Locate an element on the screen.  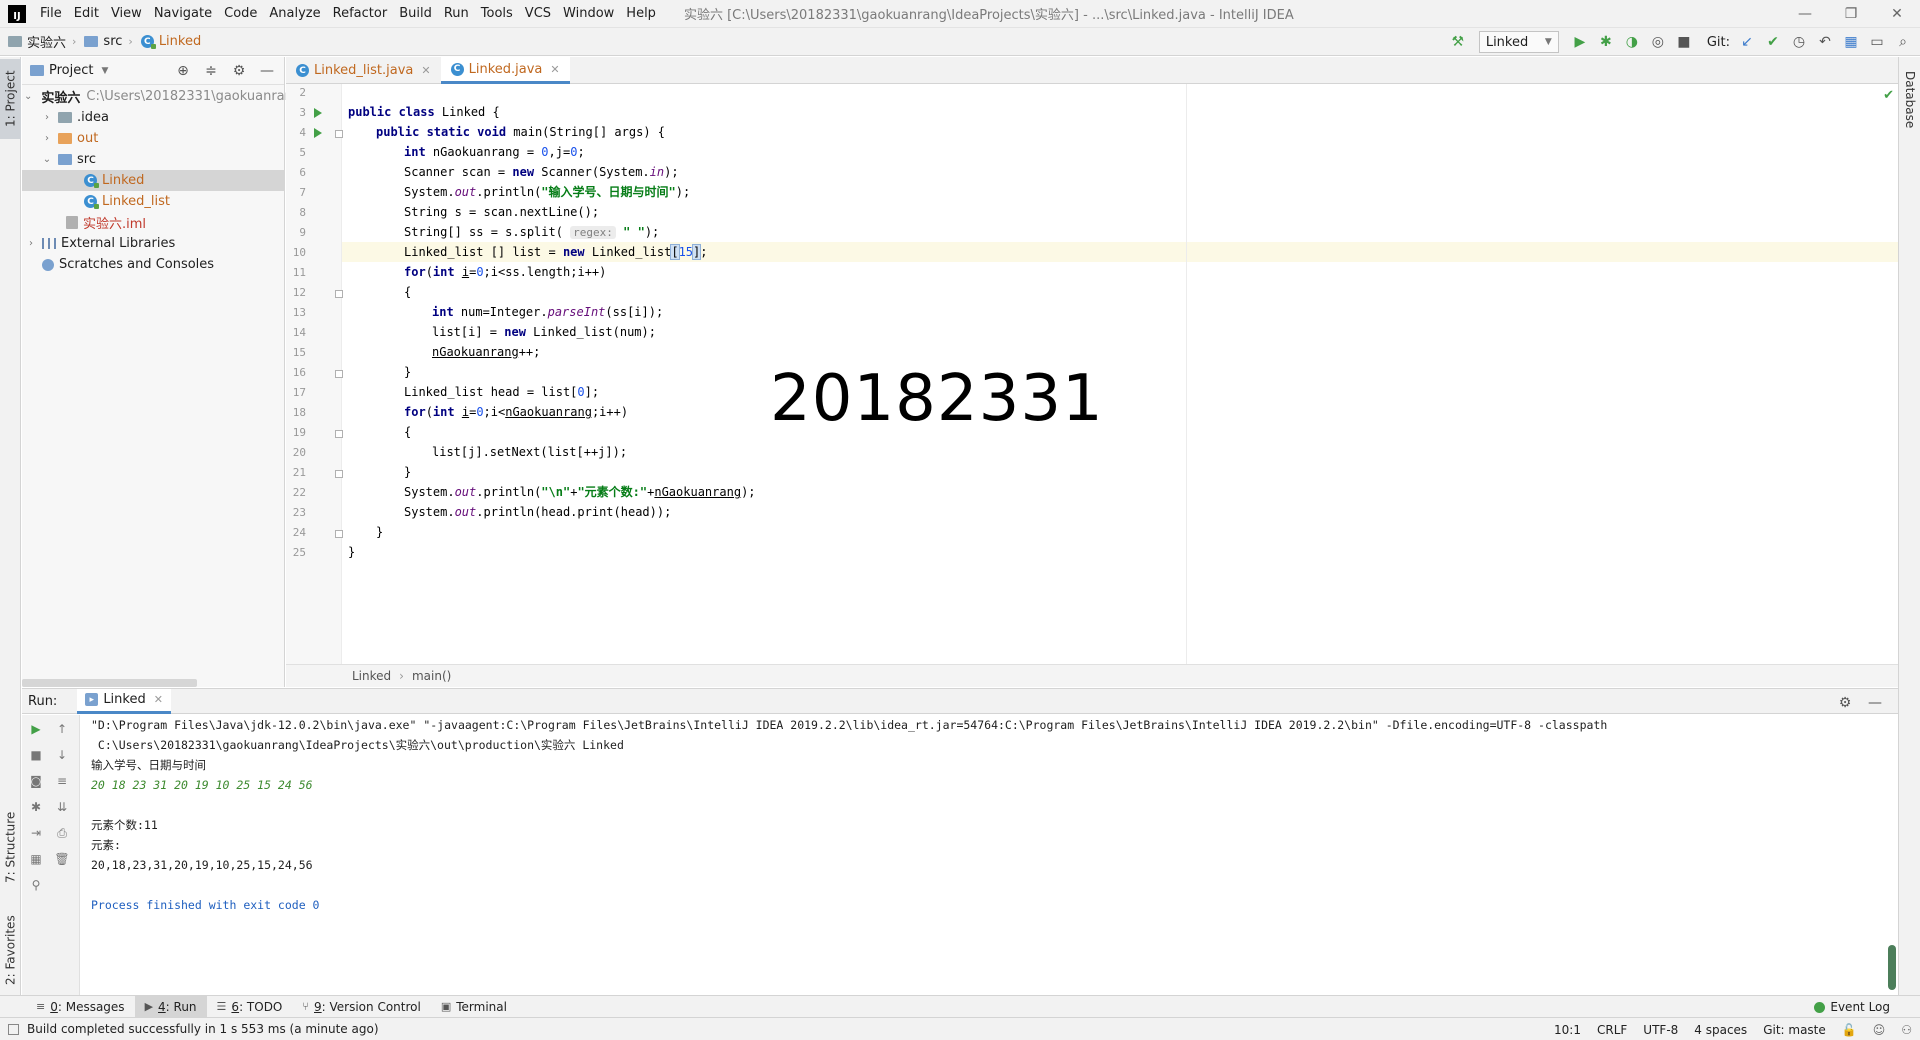
vertical-scrollbar is located at coordinates (1892, 967).